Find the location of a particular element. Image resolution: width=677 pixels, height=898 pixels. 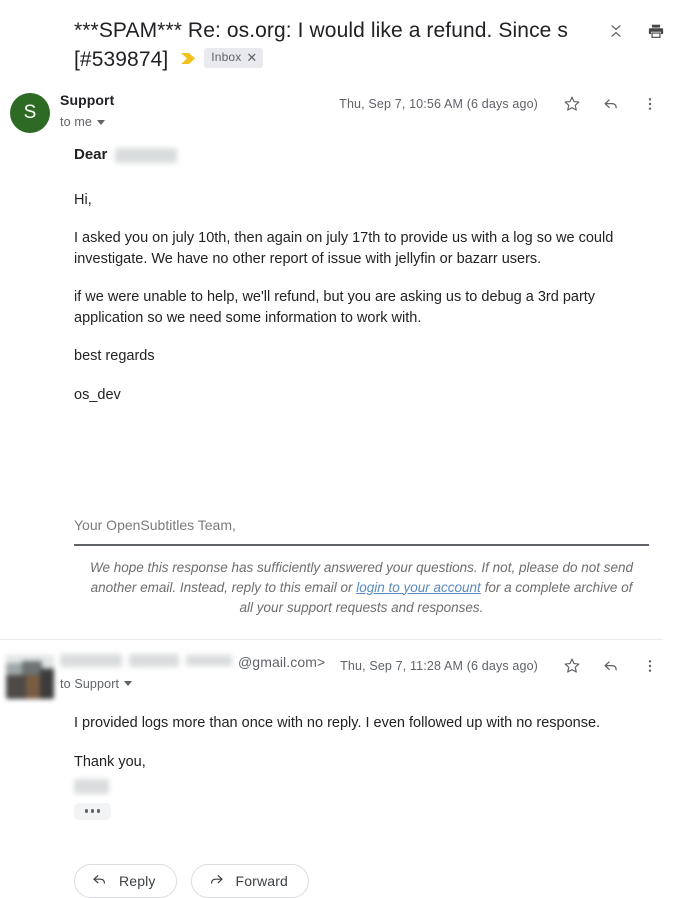

body-paragraph: os_dev is located at coordinates (97, 394).